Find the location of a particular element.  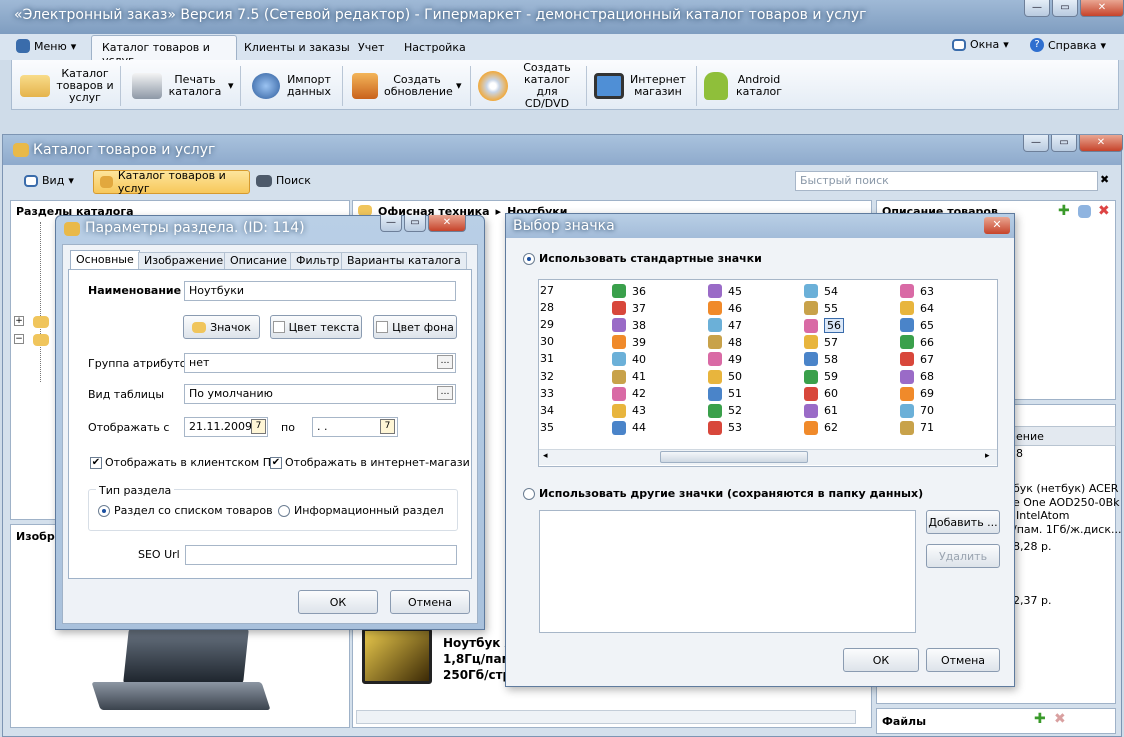

icon-option-28: 28 is located at coordinates (547, 307).